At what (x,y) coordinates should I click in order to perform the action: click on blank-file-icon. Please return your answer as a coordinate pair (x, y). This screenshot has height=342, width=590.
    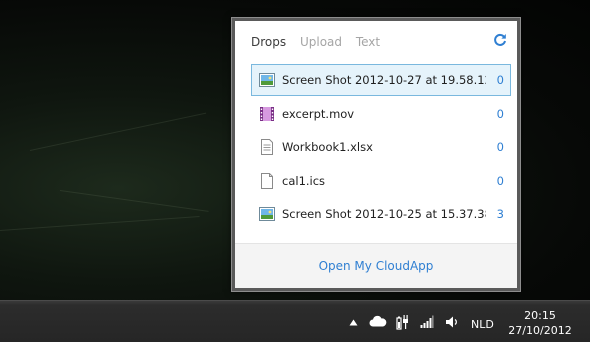
    Looking at the image, I should click on (267, 180).